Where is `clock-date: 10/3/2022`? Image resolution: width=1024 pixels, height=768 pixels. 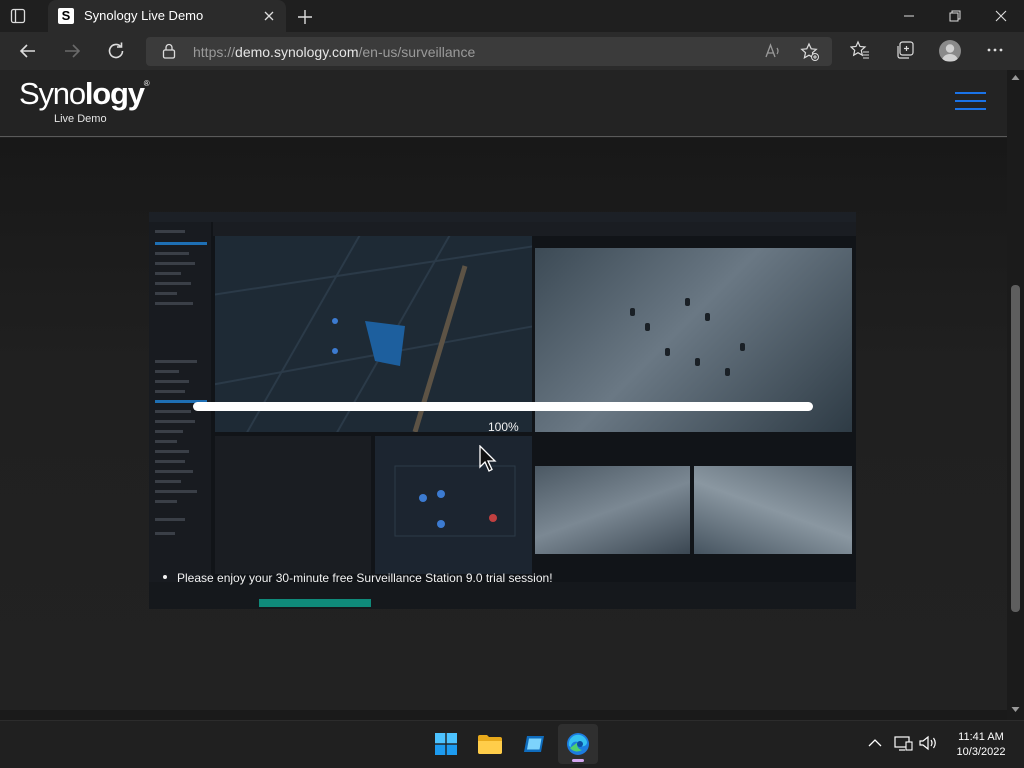 clock-date: 10/3/2022 is located at coordinates (981, 752).